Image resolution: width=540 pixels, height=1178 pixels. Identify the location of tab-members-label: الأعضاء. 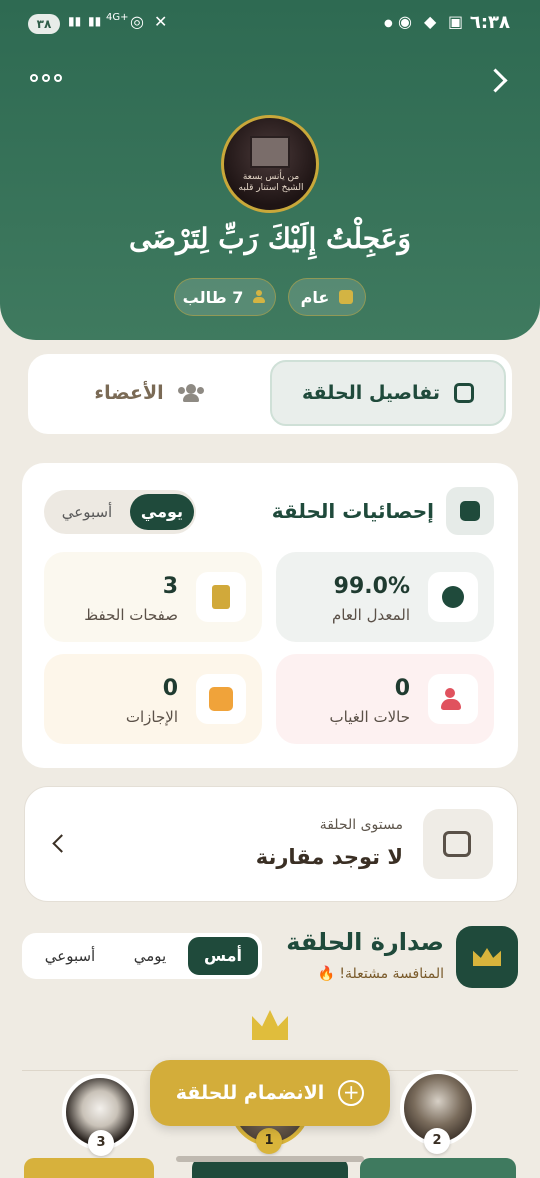
(129, 393).